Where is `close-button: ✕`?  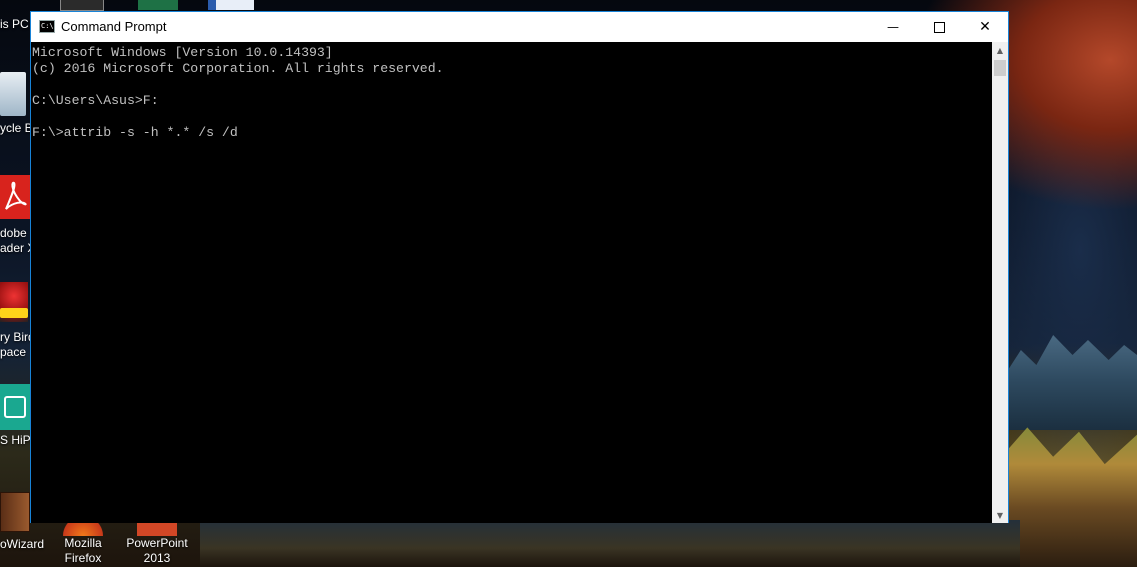
close-button: ✕ is located at coordinates (985, 27).